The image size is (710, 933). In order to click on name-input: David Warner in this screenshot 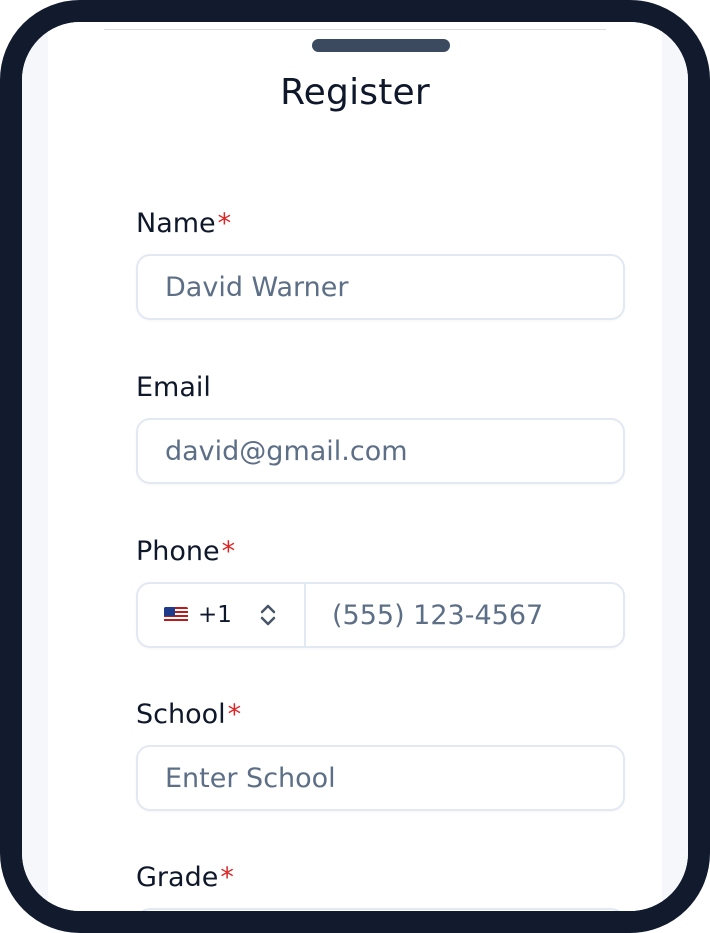, I will do `click(380, 287)`.